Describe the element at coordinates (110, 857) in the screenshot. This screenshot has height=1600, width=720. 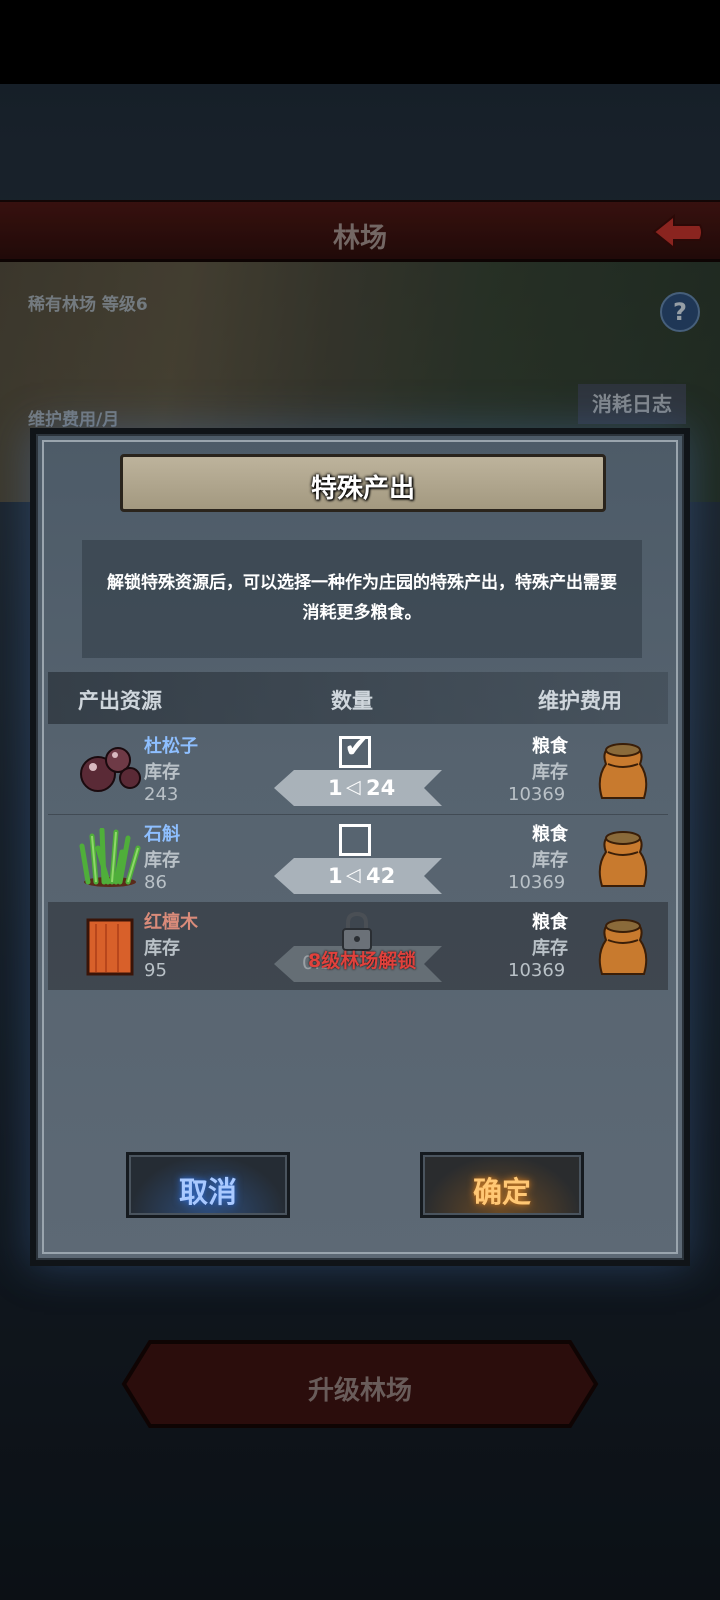
I see `dendrobium-grass-icon` at that location.